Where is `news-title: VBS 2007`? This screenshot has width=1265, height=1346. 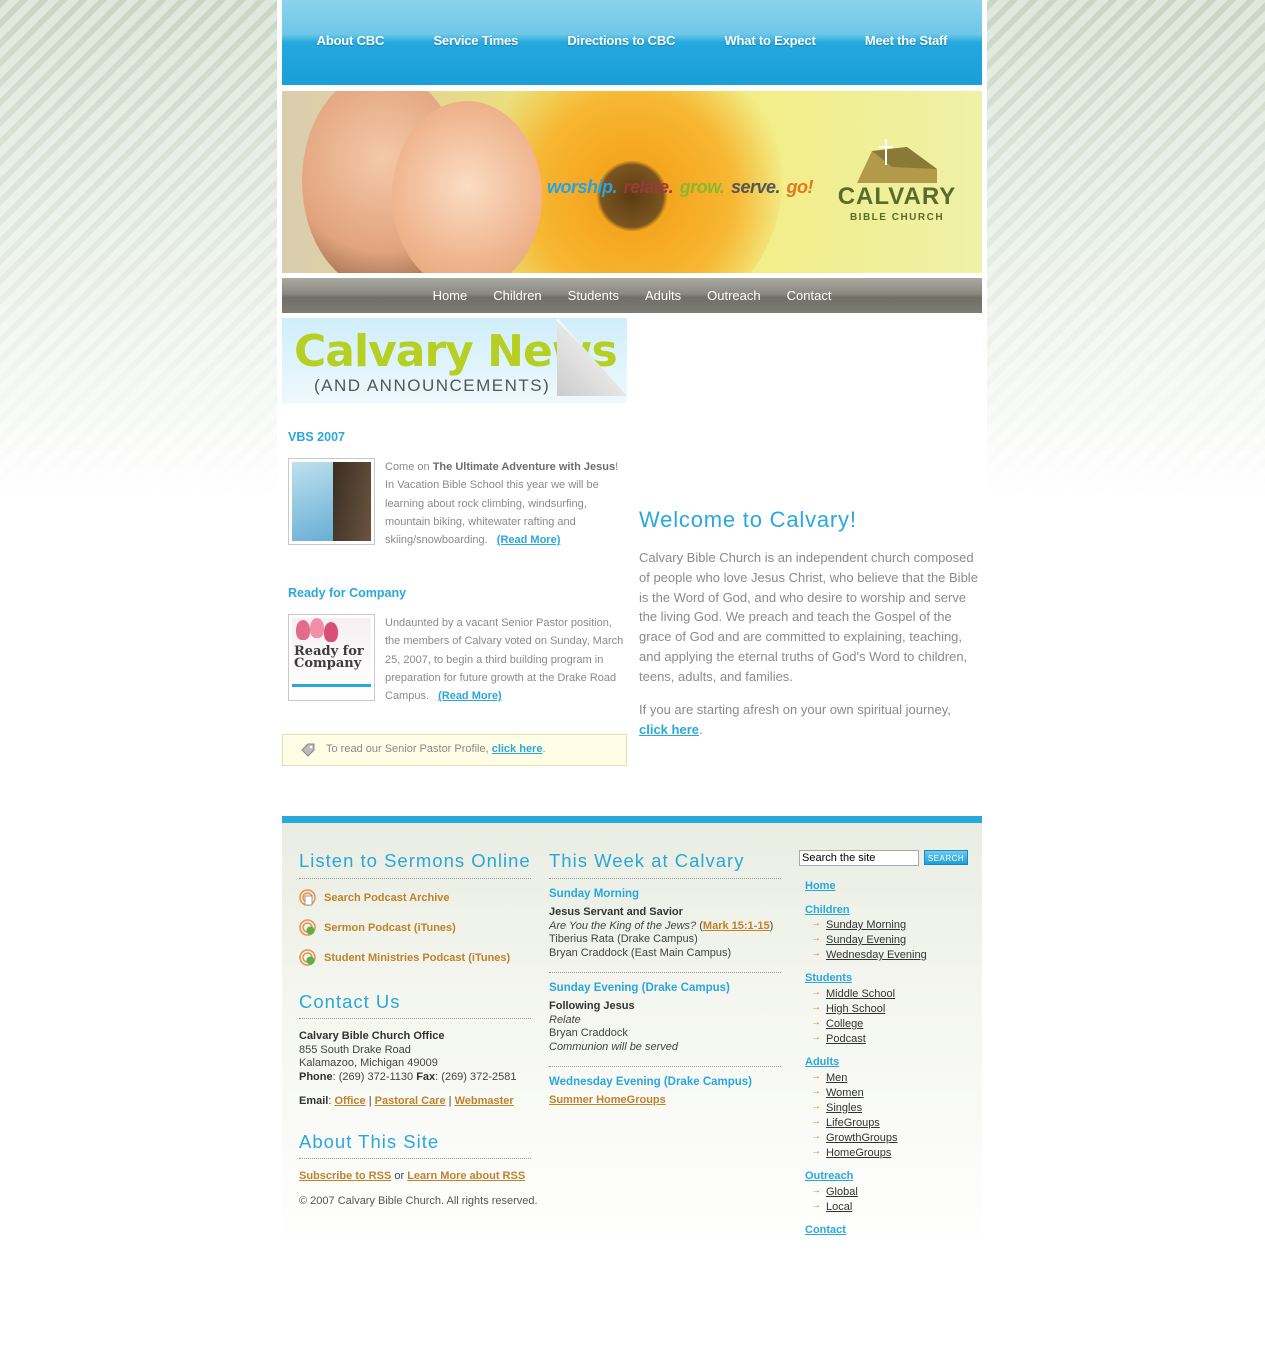
news-title: VBS 2007 is located at coordinates (458, 437).